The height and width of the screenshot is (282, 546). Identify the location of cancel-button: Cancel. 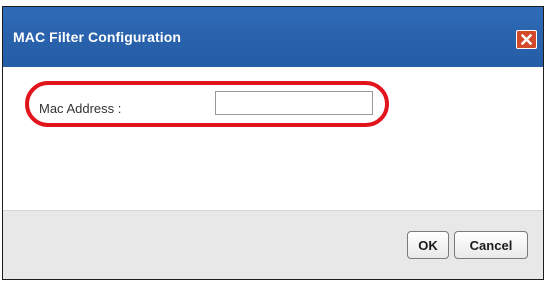
(491, 245).